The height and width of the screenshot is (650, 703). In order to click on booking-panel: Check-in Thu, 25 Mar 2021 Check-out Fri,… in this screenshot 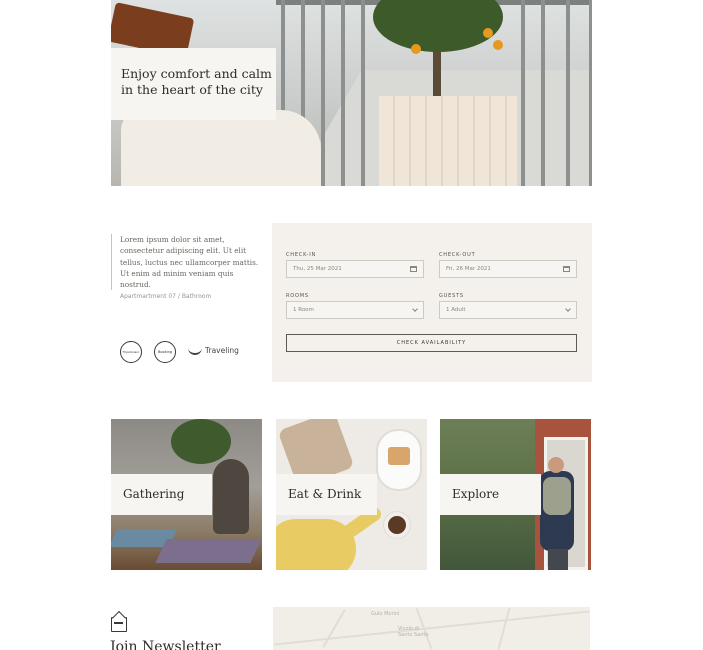, I will do `click(432, 302)`.